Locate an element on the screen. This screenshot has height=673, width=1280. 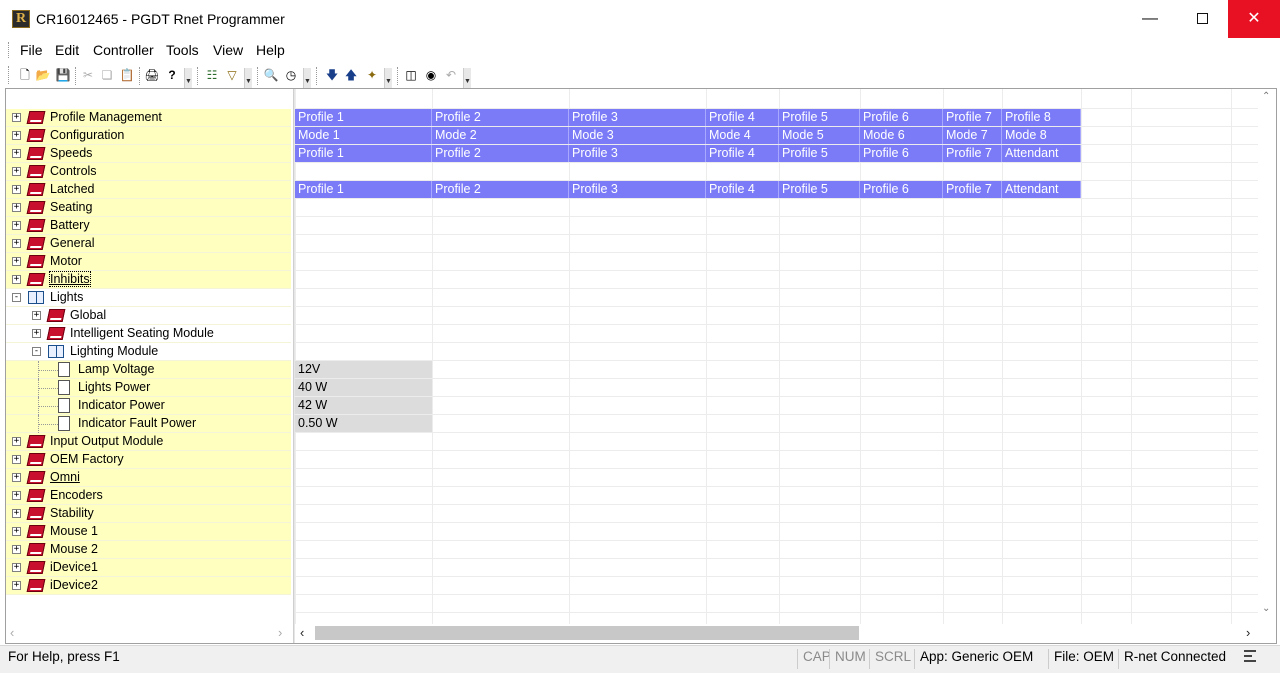
help-dropdown: ▼ is located at coordinates (188, 78).